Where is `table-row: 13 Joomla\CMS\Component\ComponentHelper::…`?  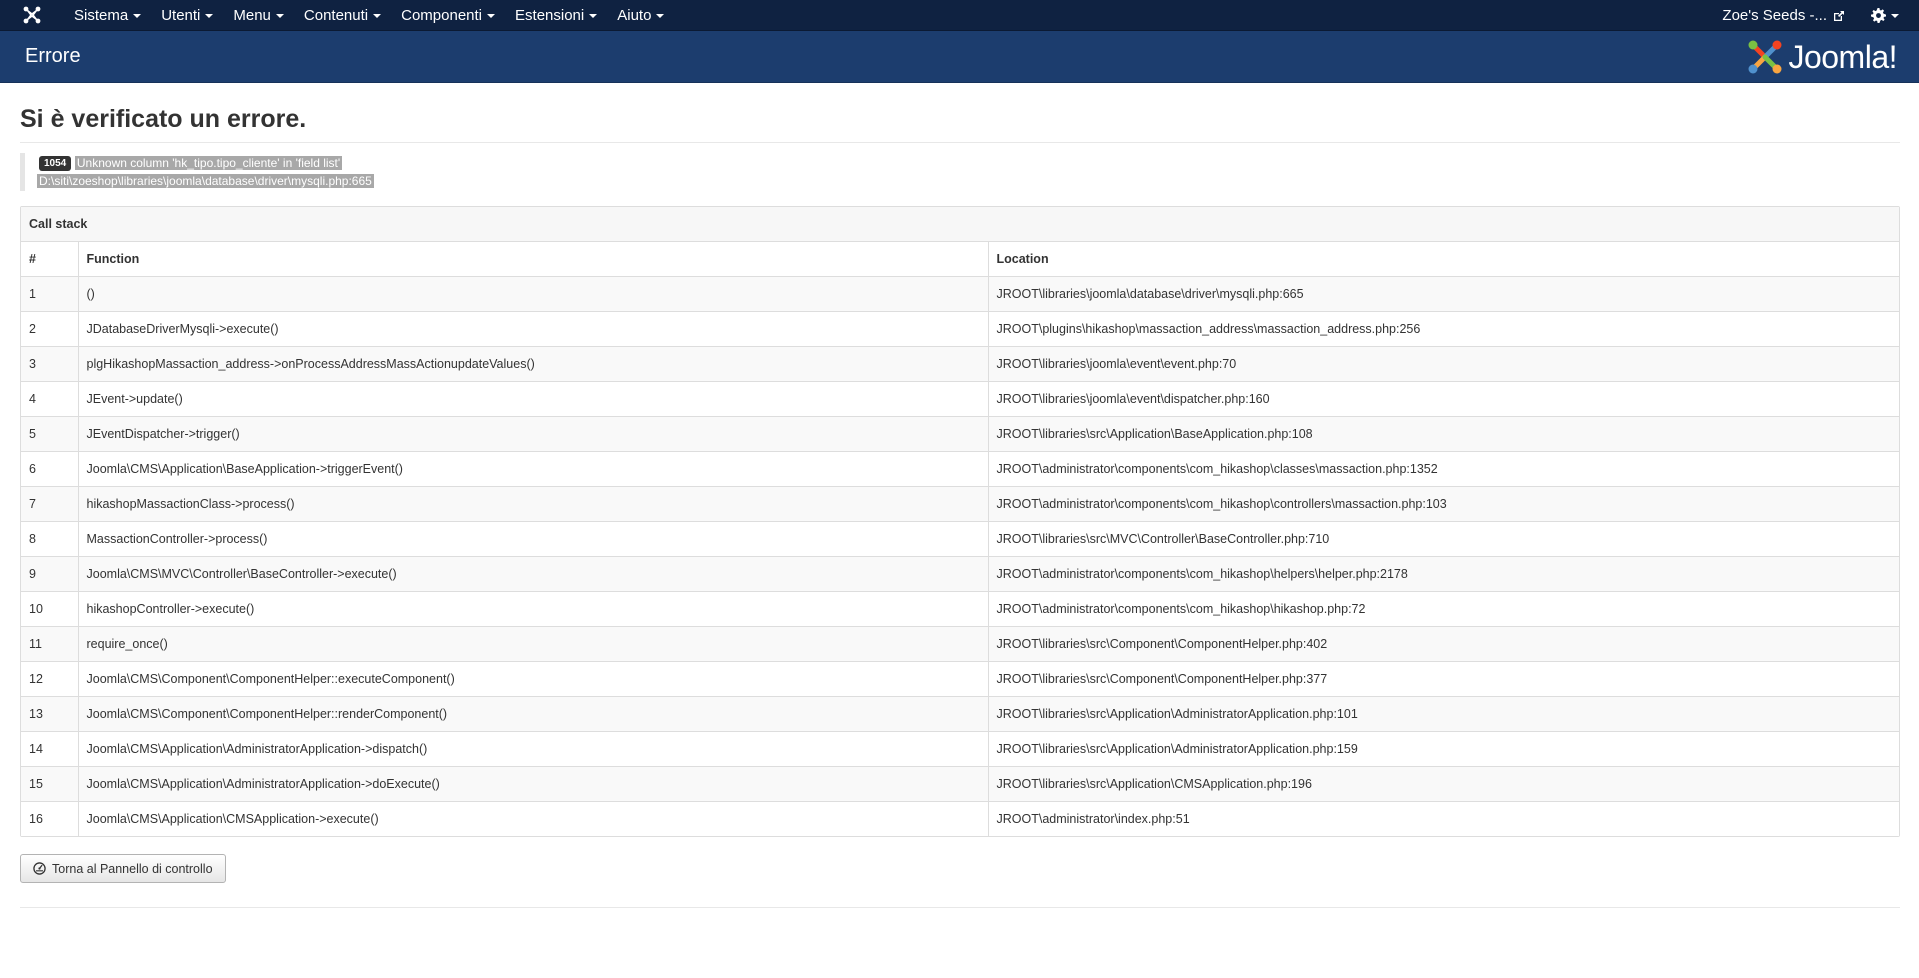
table-row: 13 Joomla\CMS\Component\ComponentHelper::… is located at coordinates (960, 713).